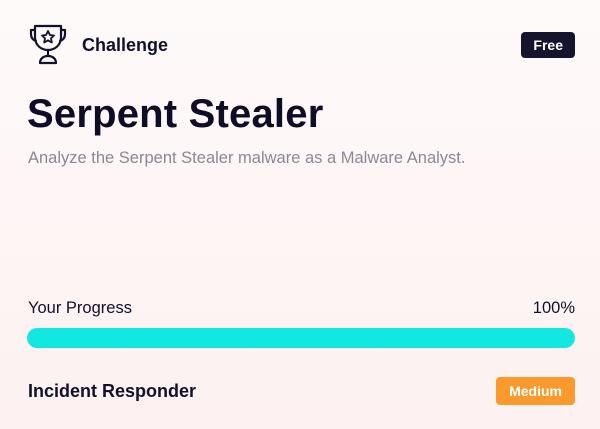 This screenshot has width=600, height=429. Describe the element at coordinates (301, 308) in the screenshot. I see `progress-header: Your Progress 100%` at that location.